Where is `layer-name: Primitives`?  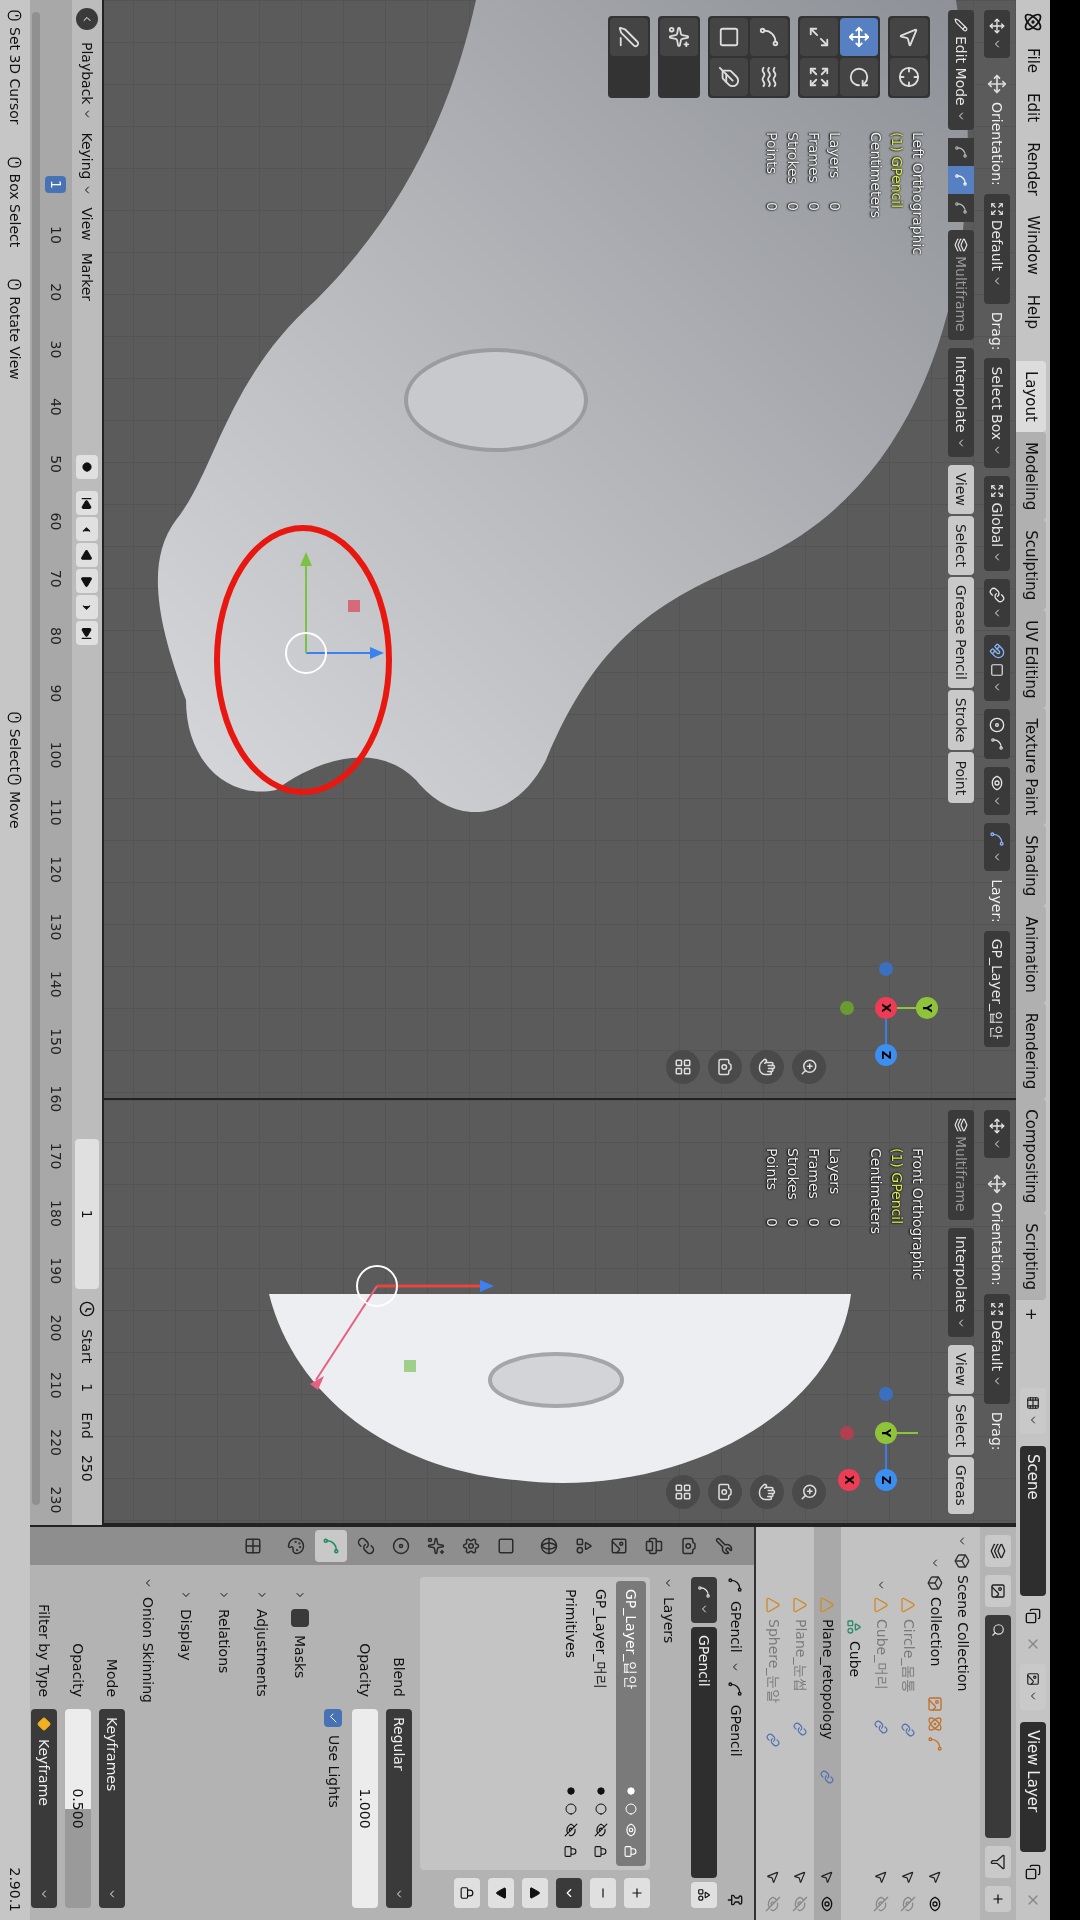 layer-name: Primitives is located at coordinates (571, 1624).